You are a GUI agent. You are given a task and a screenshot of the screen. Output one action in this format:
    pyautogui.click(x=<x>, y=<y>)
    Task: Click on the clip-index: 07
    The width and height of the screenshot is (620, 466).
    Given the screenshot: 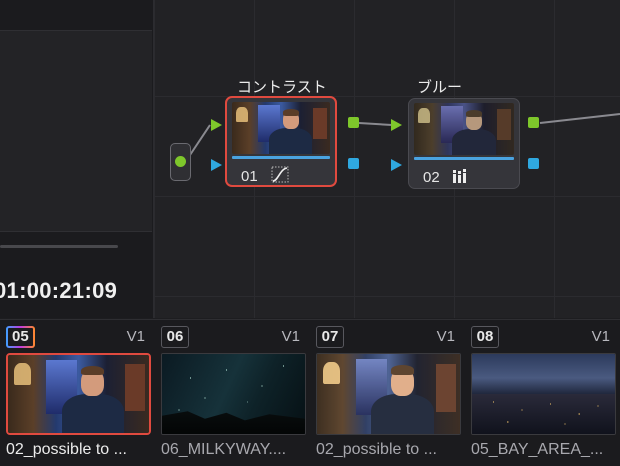 What is the action you would take?
    pyautogui.click(x=330, y=337)
    